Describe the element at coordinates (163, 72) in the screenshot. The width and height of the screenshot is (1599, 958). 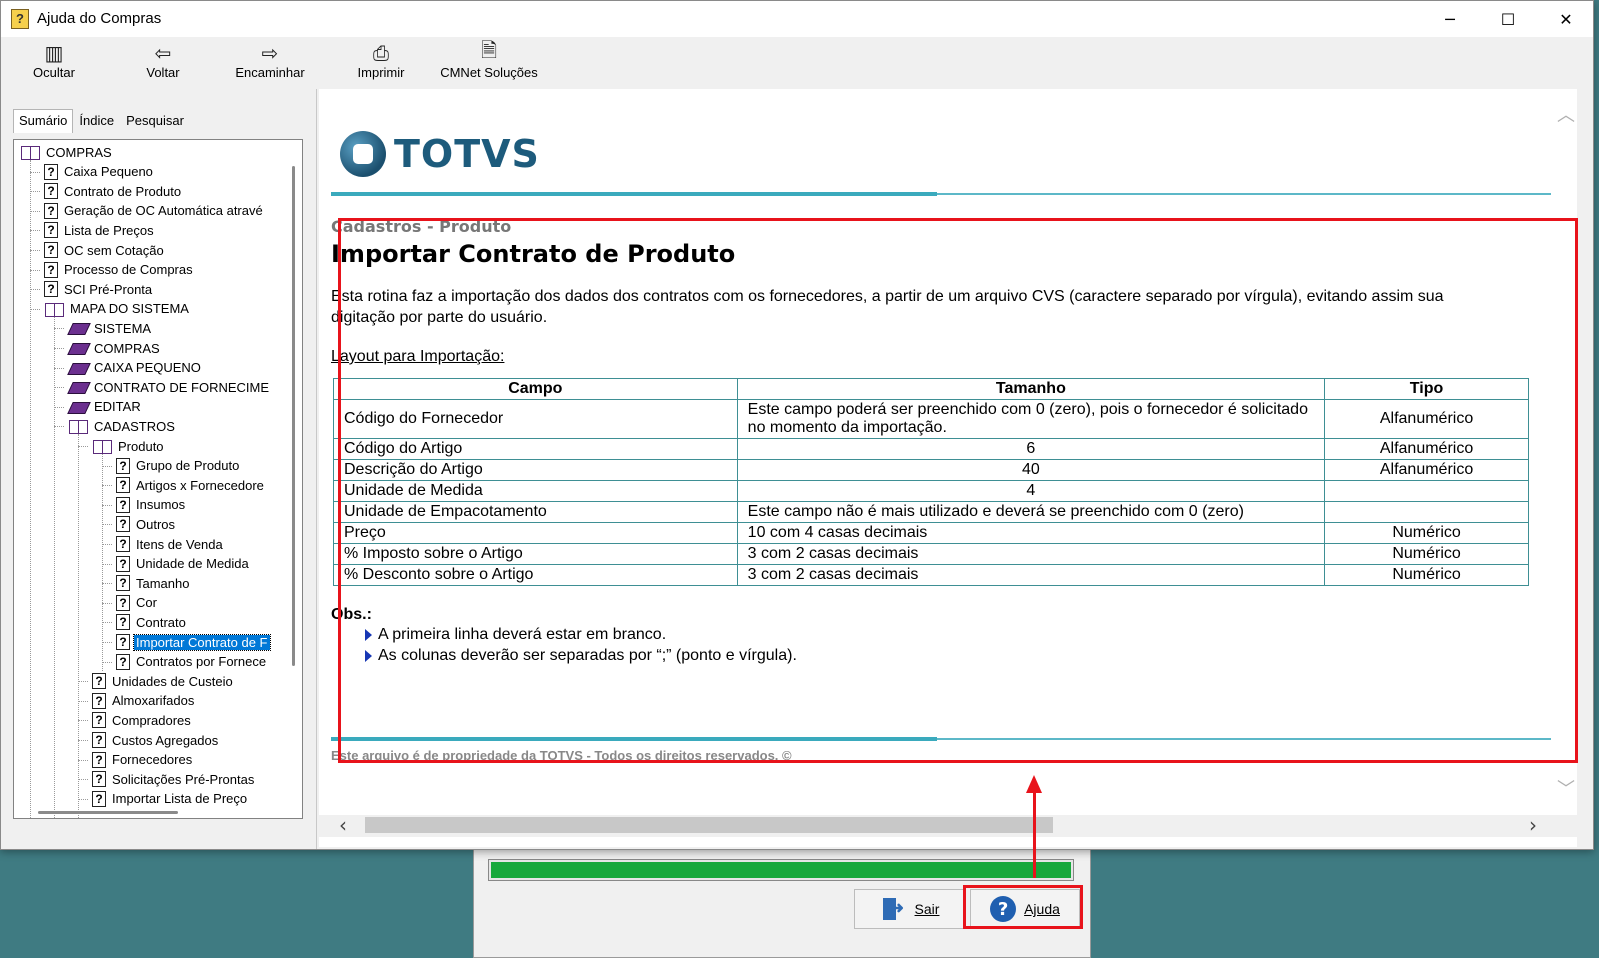
I see `back-button-label: Voltar` at that location.